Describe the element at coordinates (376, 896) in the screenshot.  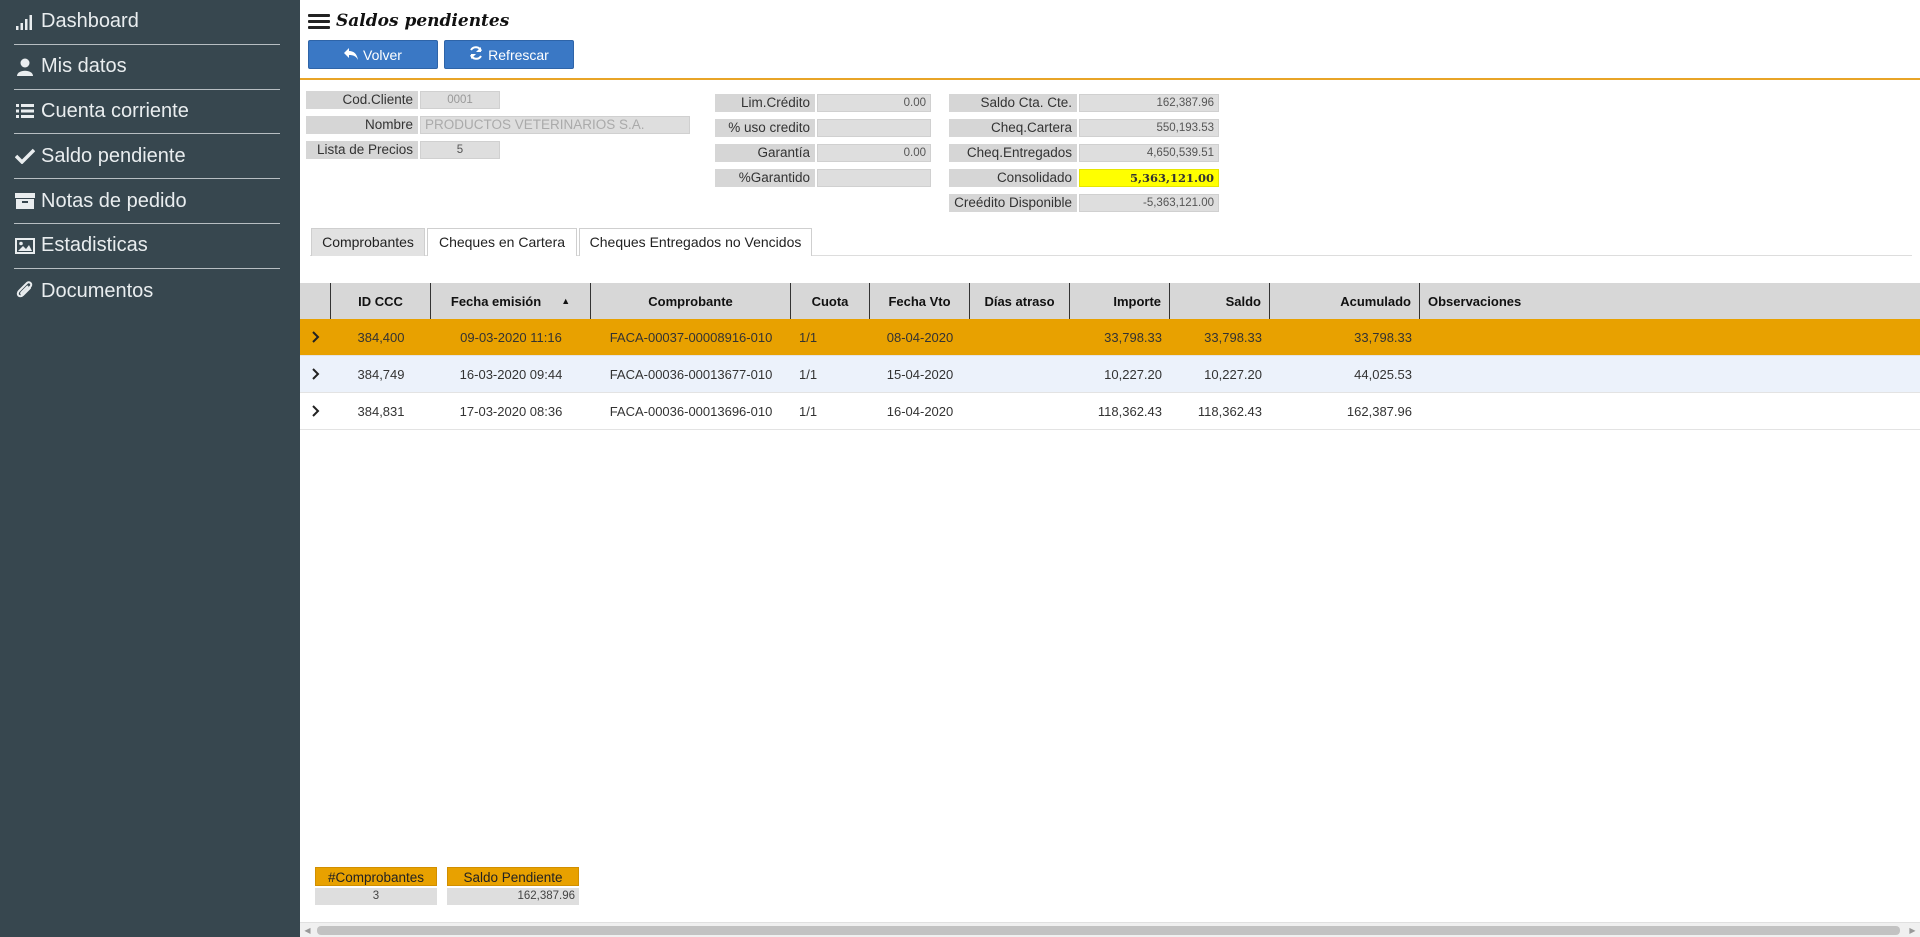
I see `comprobantes-count-value: 3` at that location.